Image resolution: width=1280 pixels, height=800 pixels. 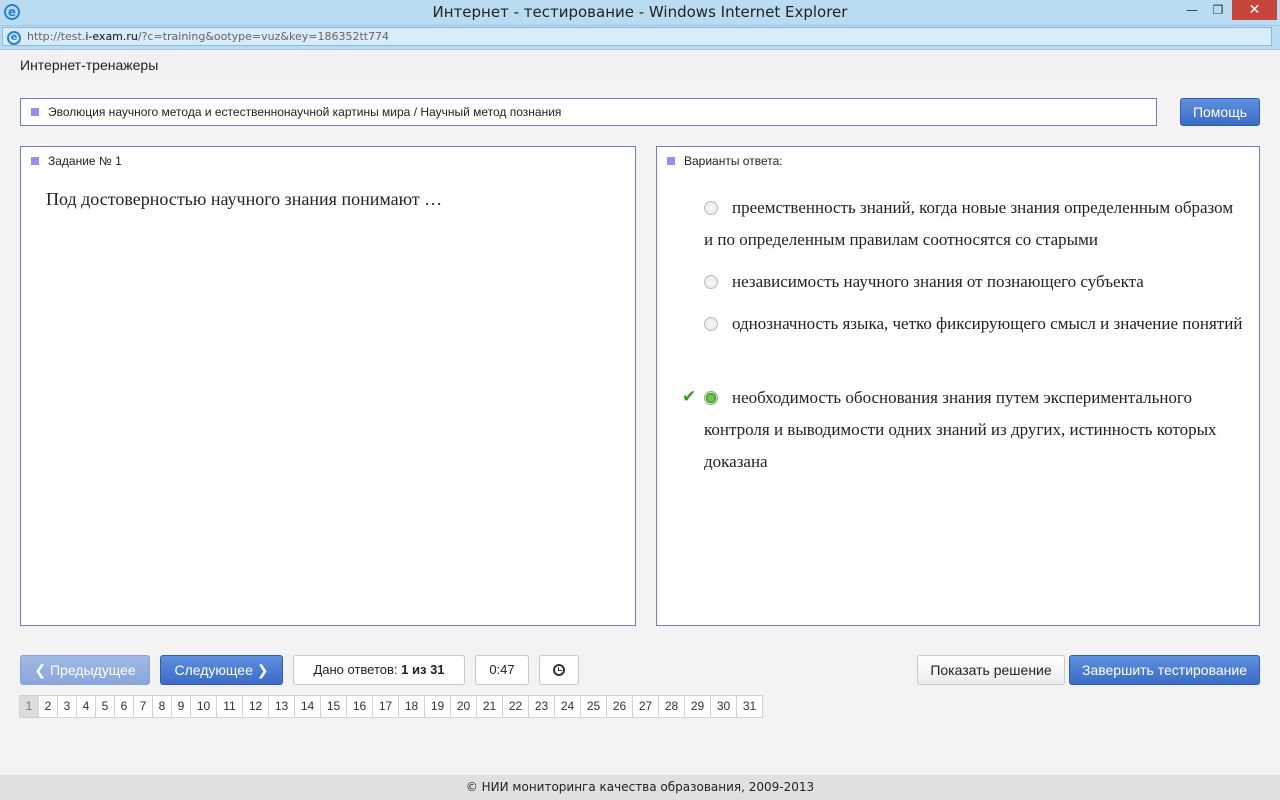 What do you see at coordinates (671, 706) in the screenshot?
I see `page-number-button: 28` at bounding box center [671, 706].